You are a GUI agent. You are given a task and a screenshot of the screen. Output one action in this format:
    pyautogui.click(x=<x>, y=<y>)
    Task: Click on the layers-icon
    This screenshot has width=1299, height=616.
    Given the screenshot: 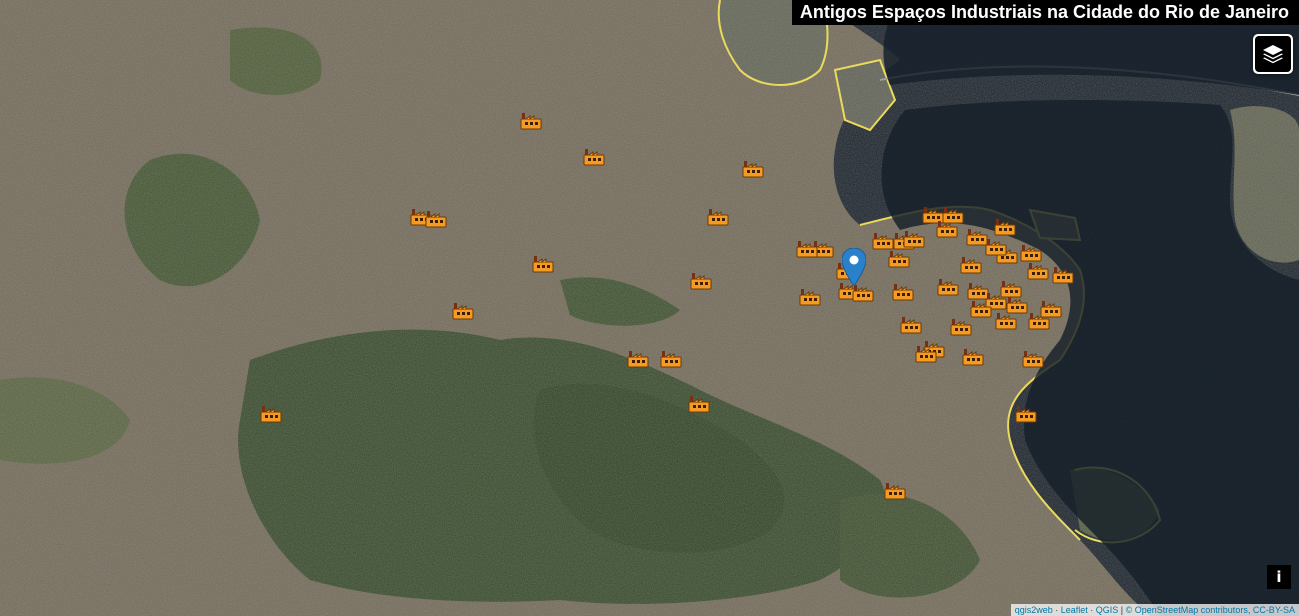 What is the action you would take?
    pyautogui.click(x=1273, y=54)
    